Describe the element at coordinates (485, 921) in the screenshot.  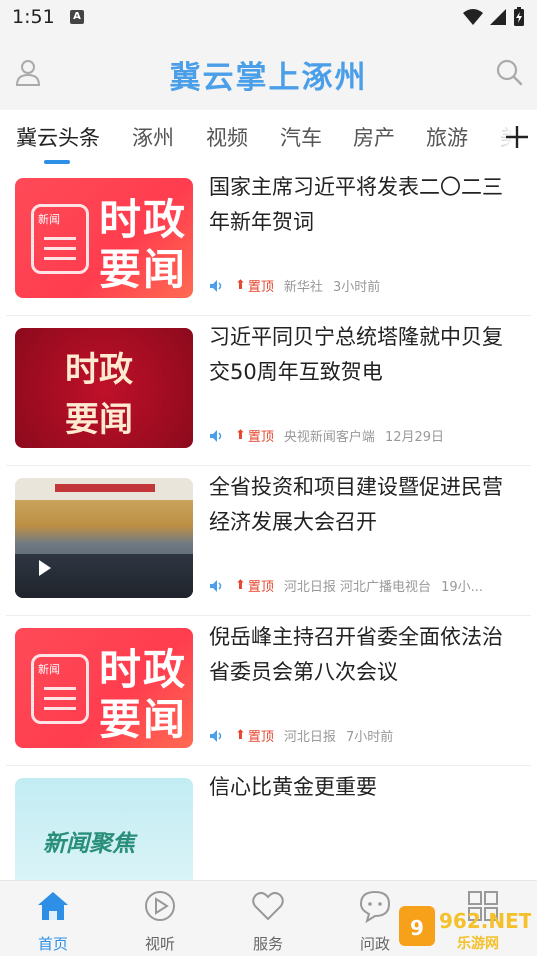
I see `svg-text: 962.NET` at that location.